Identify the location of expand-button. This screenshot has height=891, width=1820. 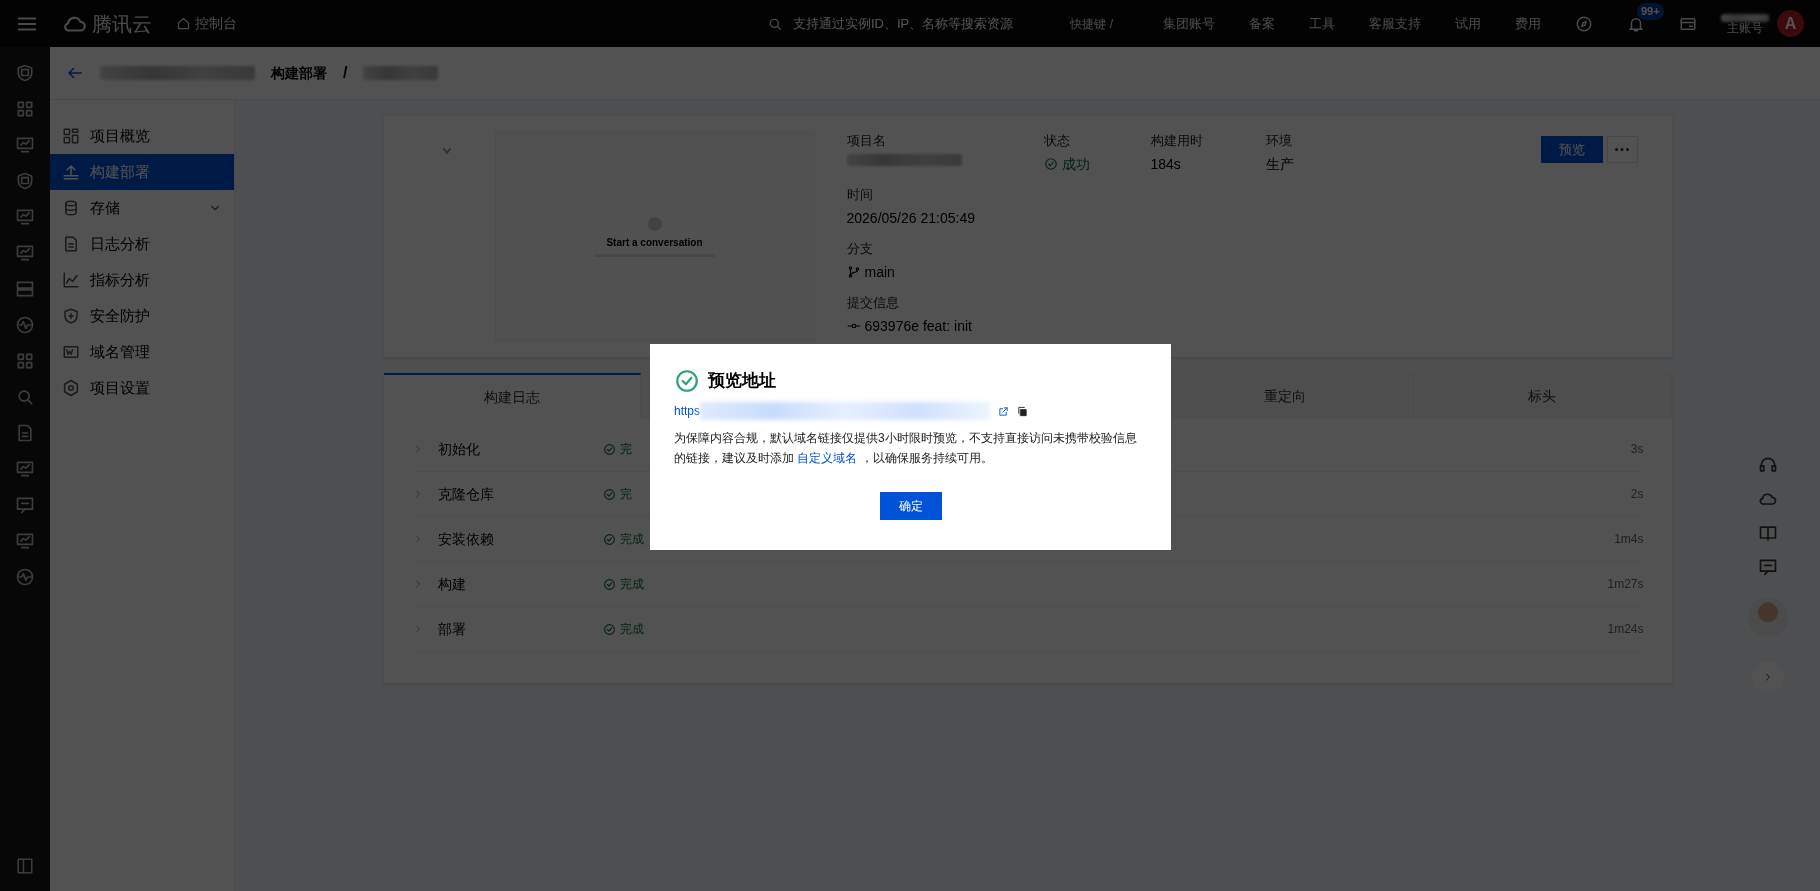
(1768, 677).